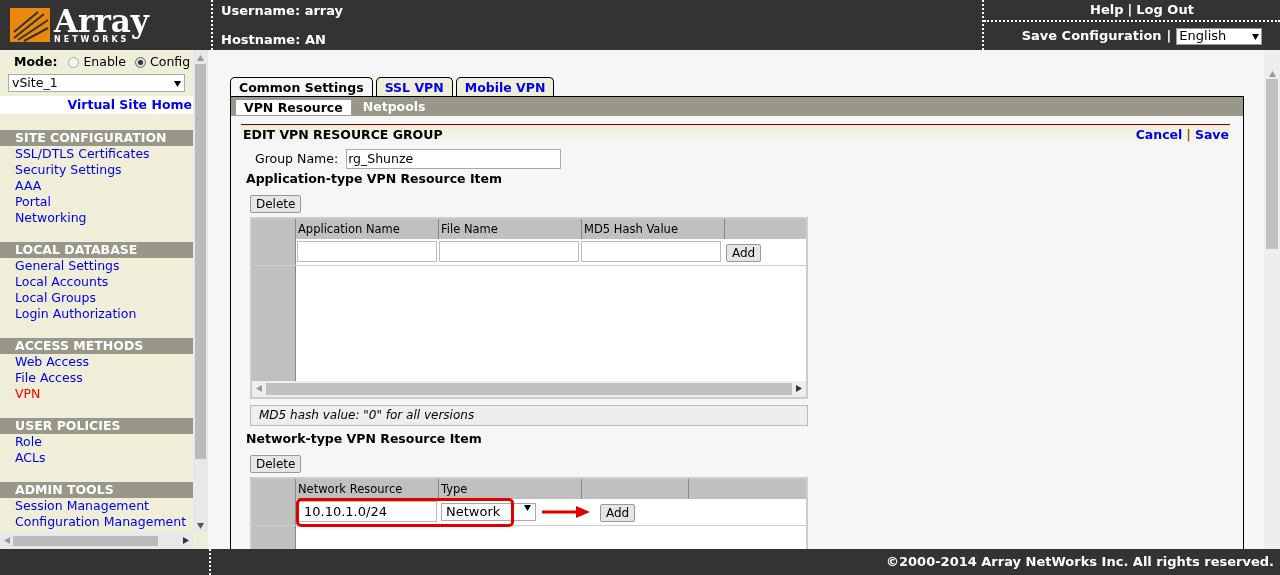 This screenshot has width=1280, height=575. What do you see at coordinates (82, 505) in the screenshot?
I see `sidebar-link: Session Management` at bounding box center [82, 505].